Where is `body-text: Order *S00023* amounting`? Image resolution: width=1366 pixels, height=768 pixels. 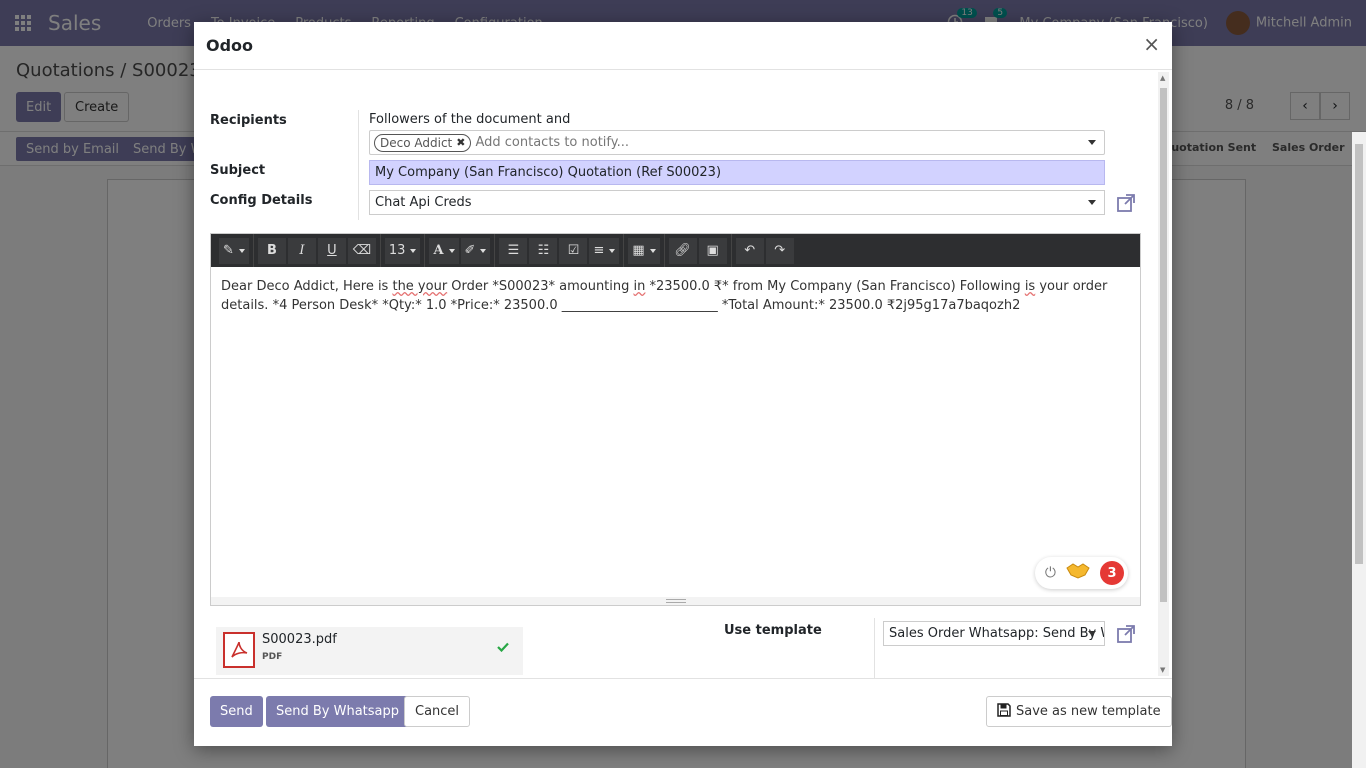
body-text: Order *S00023* amounting is located at coordinates (540, 286).